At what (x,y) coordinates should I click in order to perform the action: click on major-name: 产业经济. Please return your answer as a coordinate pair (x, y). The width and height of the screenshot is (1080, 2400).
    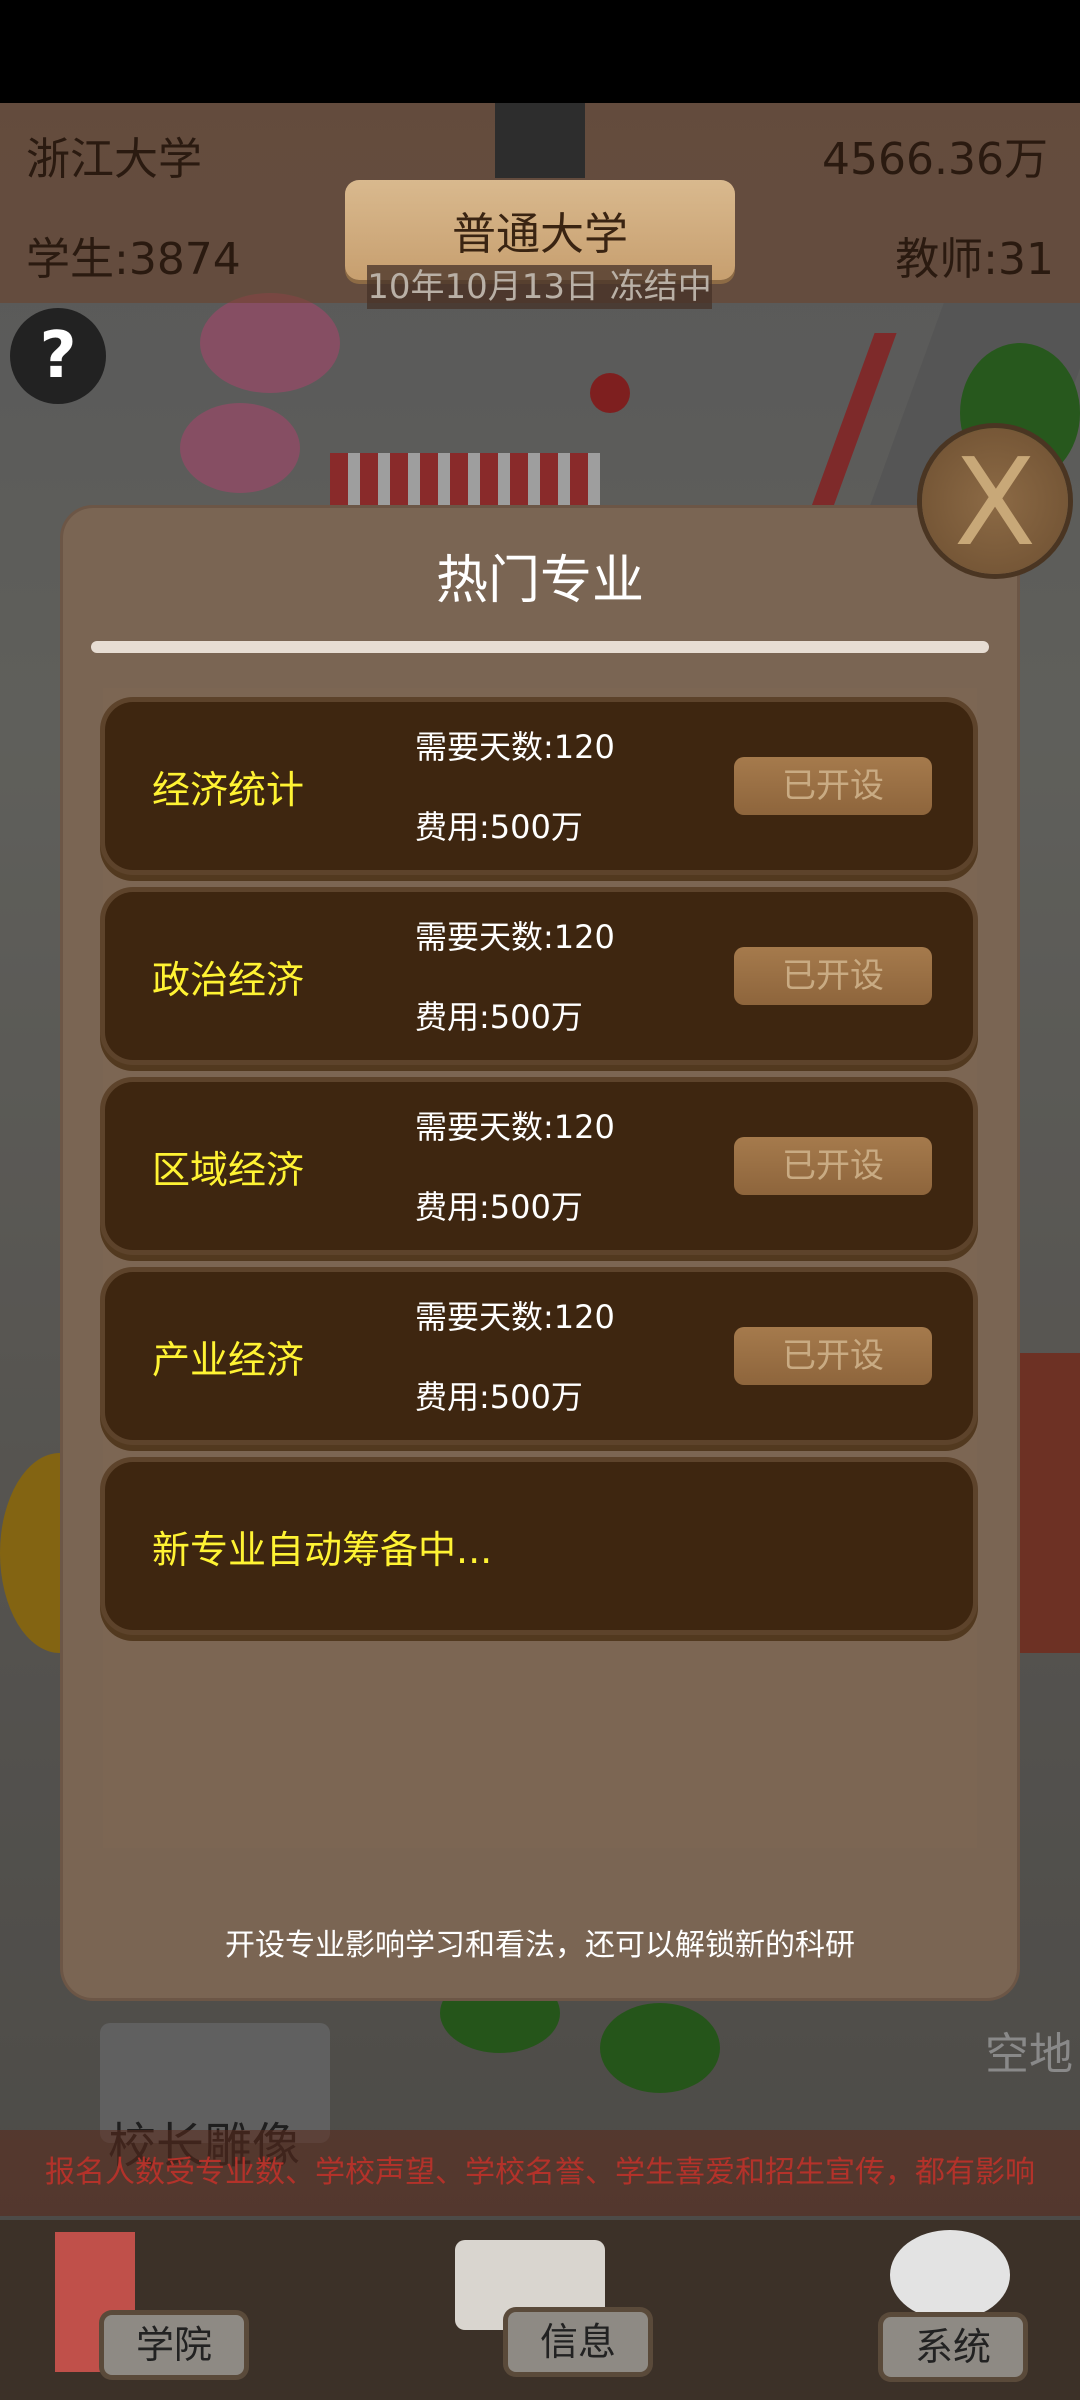
    Looking at the image, I should click on (228, 1360).